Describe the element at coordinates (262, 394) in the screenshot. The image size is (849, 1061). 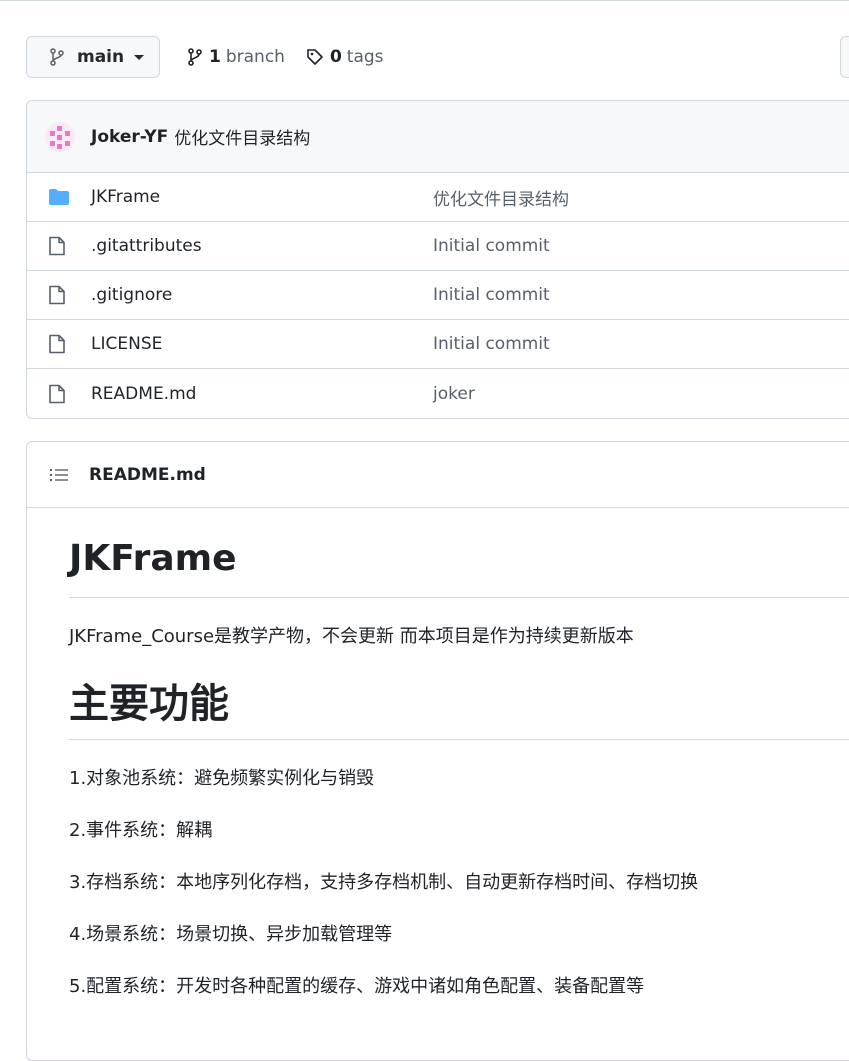
I see `file-name: README.md` at that location.